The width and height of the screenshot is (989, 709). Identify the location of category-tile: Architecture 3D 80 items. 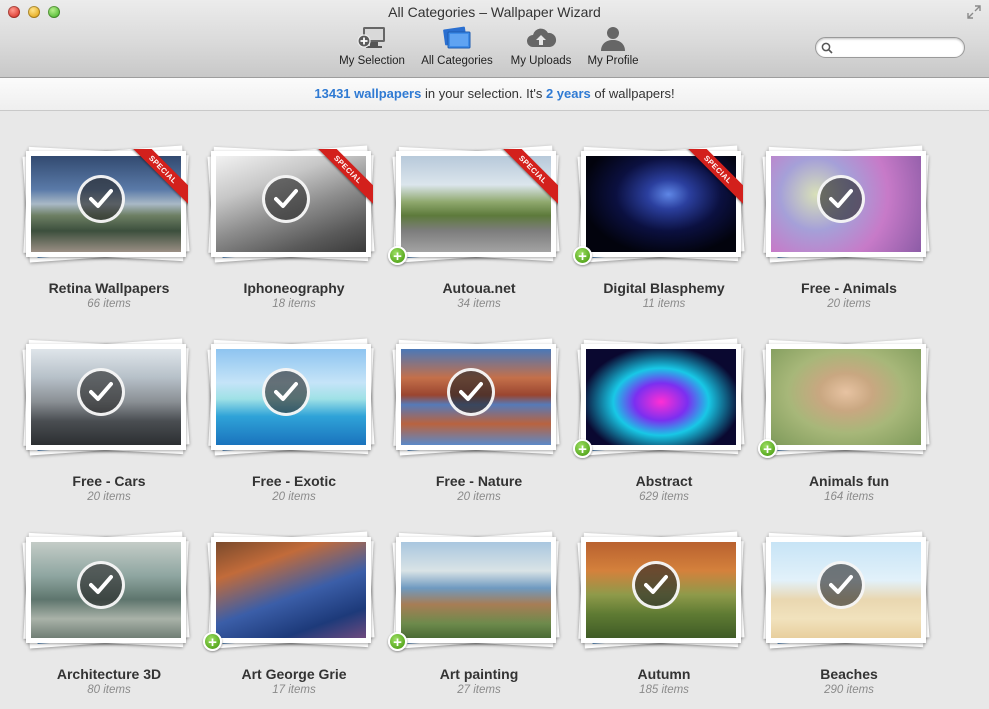
(109, 614).